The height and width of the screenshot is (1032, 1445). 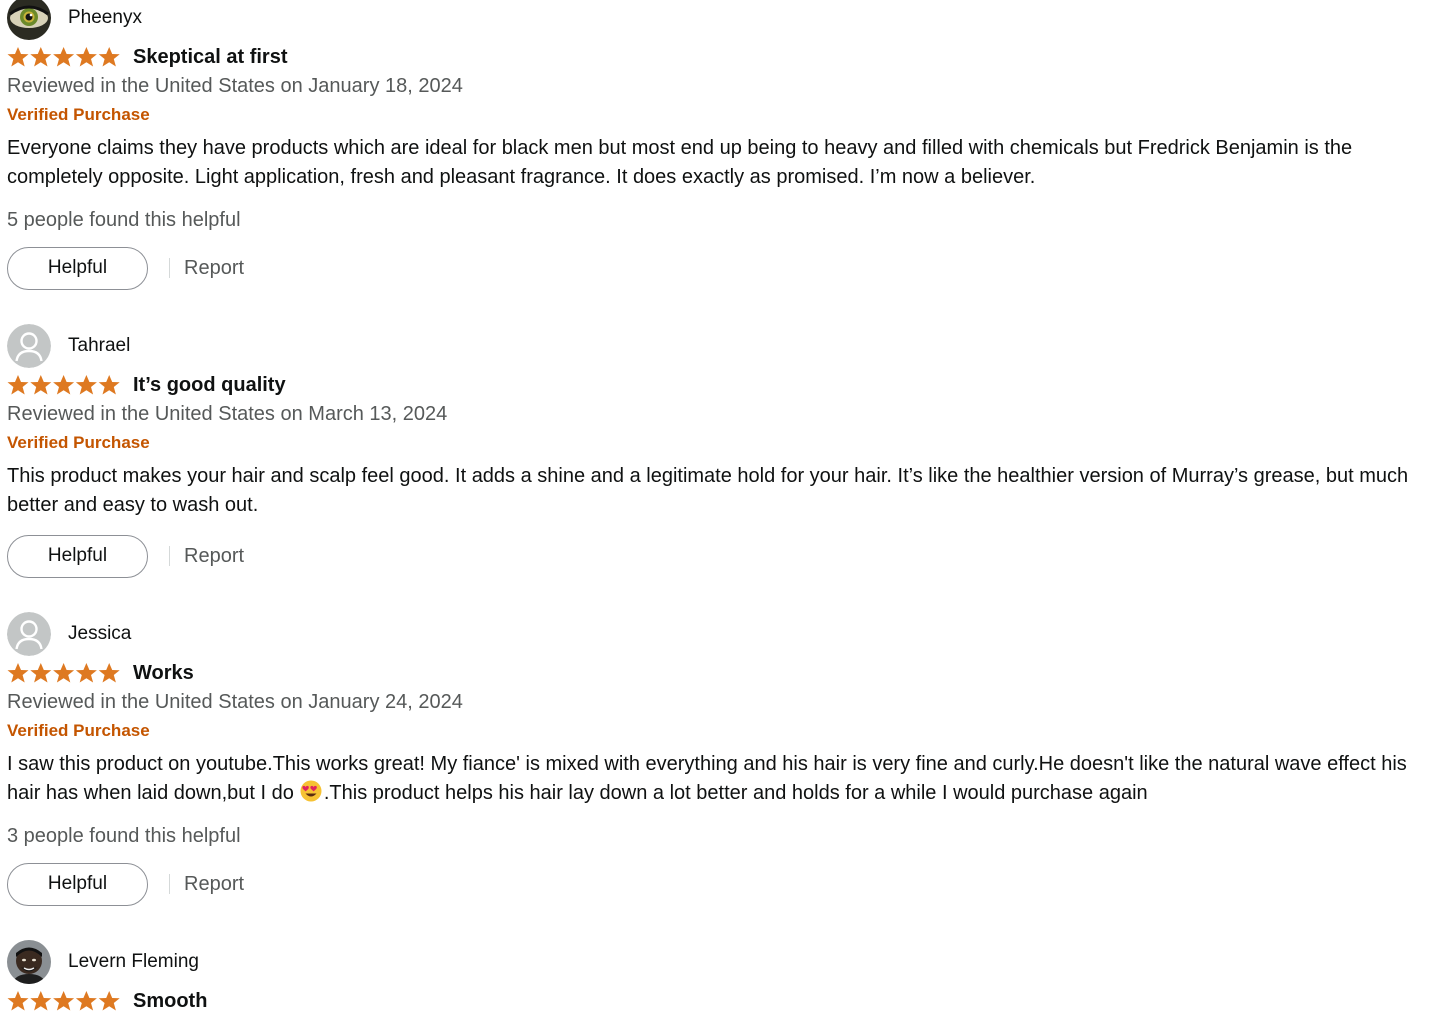 I want to click on rating-title-row: Works, so click(x=100, y=673).